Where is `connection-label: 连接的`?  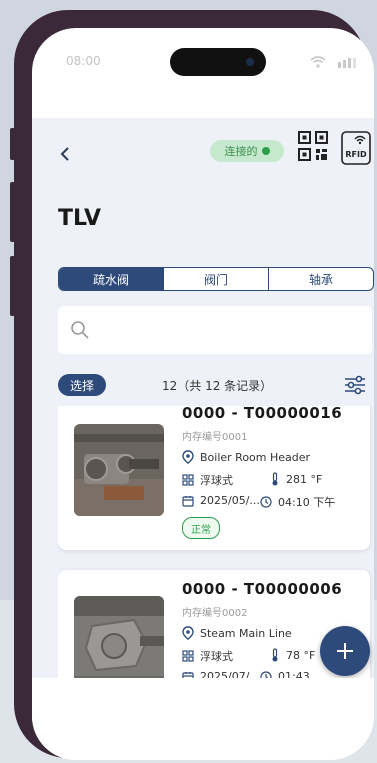 connection-label: 连接的 is located at coordinates (241, 151).